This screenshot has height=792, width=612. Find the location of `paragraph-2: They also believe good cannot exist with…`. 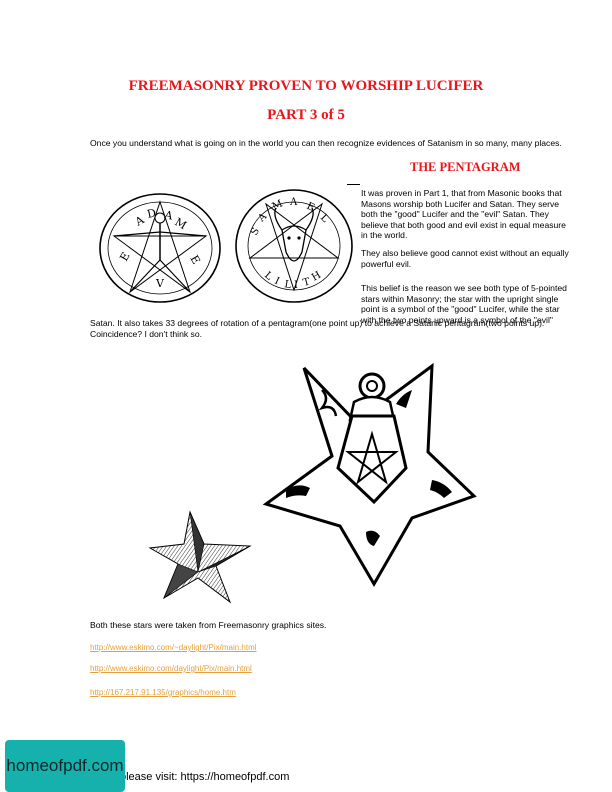

paragraph-2: They also believe good cannot exist with… is located at coordinates (465, 258).